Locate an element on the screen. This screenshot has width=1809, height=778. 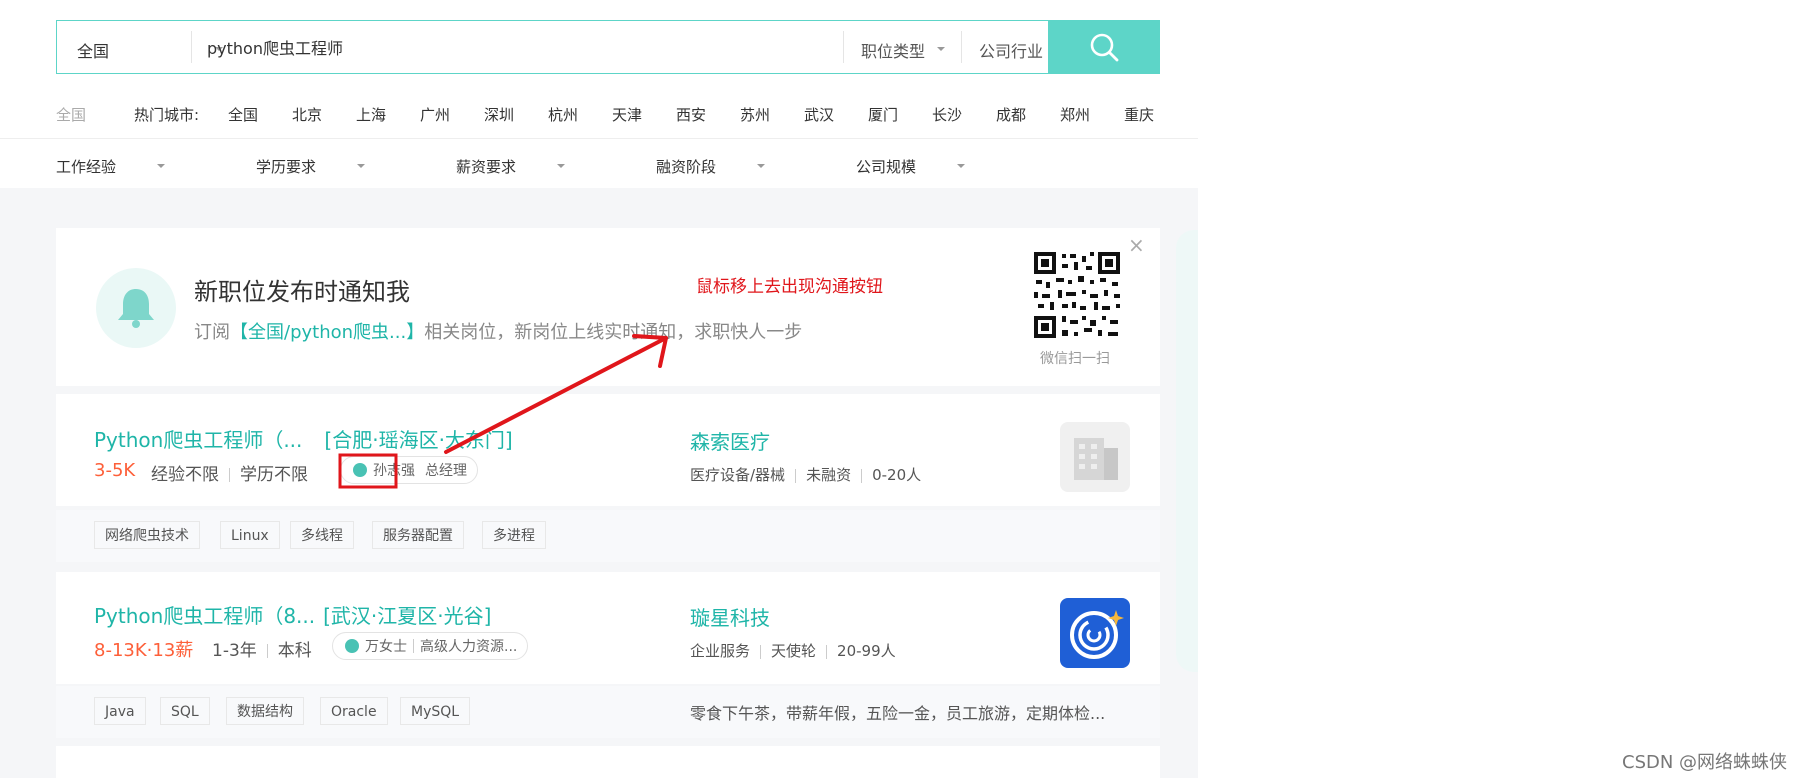
company-industry: 企业服务 is located at coordinates (720, 651).